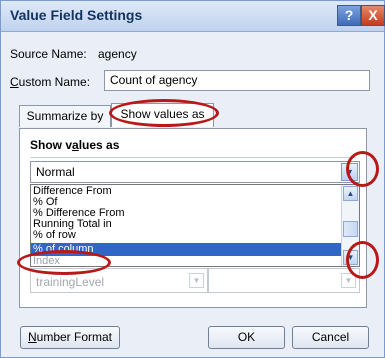 This screenshot has width=385, height=358. I want to click on title-bar: Value Field Settings ? X, so click(193, 16).